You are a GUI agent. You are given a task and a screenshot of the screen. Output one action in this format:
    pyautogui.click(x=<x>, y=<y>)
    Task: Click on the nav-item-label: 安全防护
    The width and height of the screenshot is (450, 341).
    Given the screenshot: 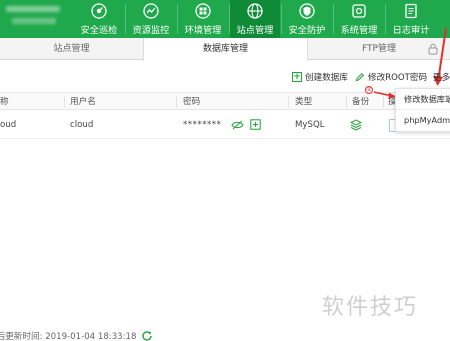 What is the action you would take?
    pyautogui.click(x=307, y=30)
    